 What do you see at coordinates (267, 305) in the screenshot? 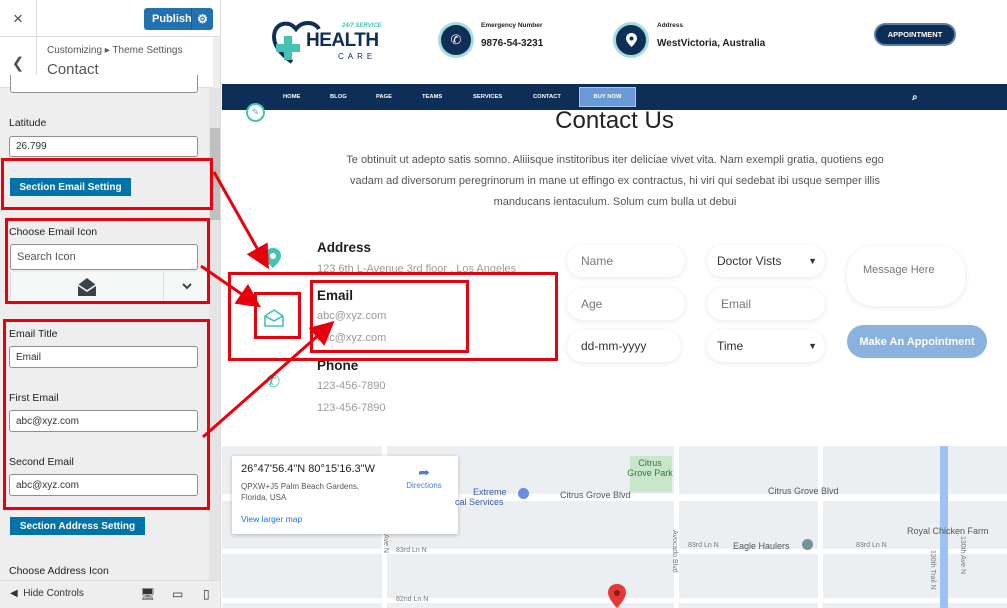
I see `annotation-arrows` at bounding box center [267, 305].